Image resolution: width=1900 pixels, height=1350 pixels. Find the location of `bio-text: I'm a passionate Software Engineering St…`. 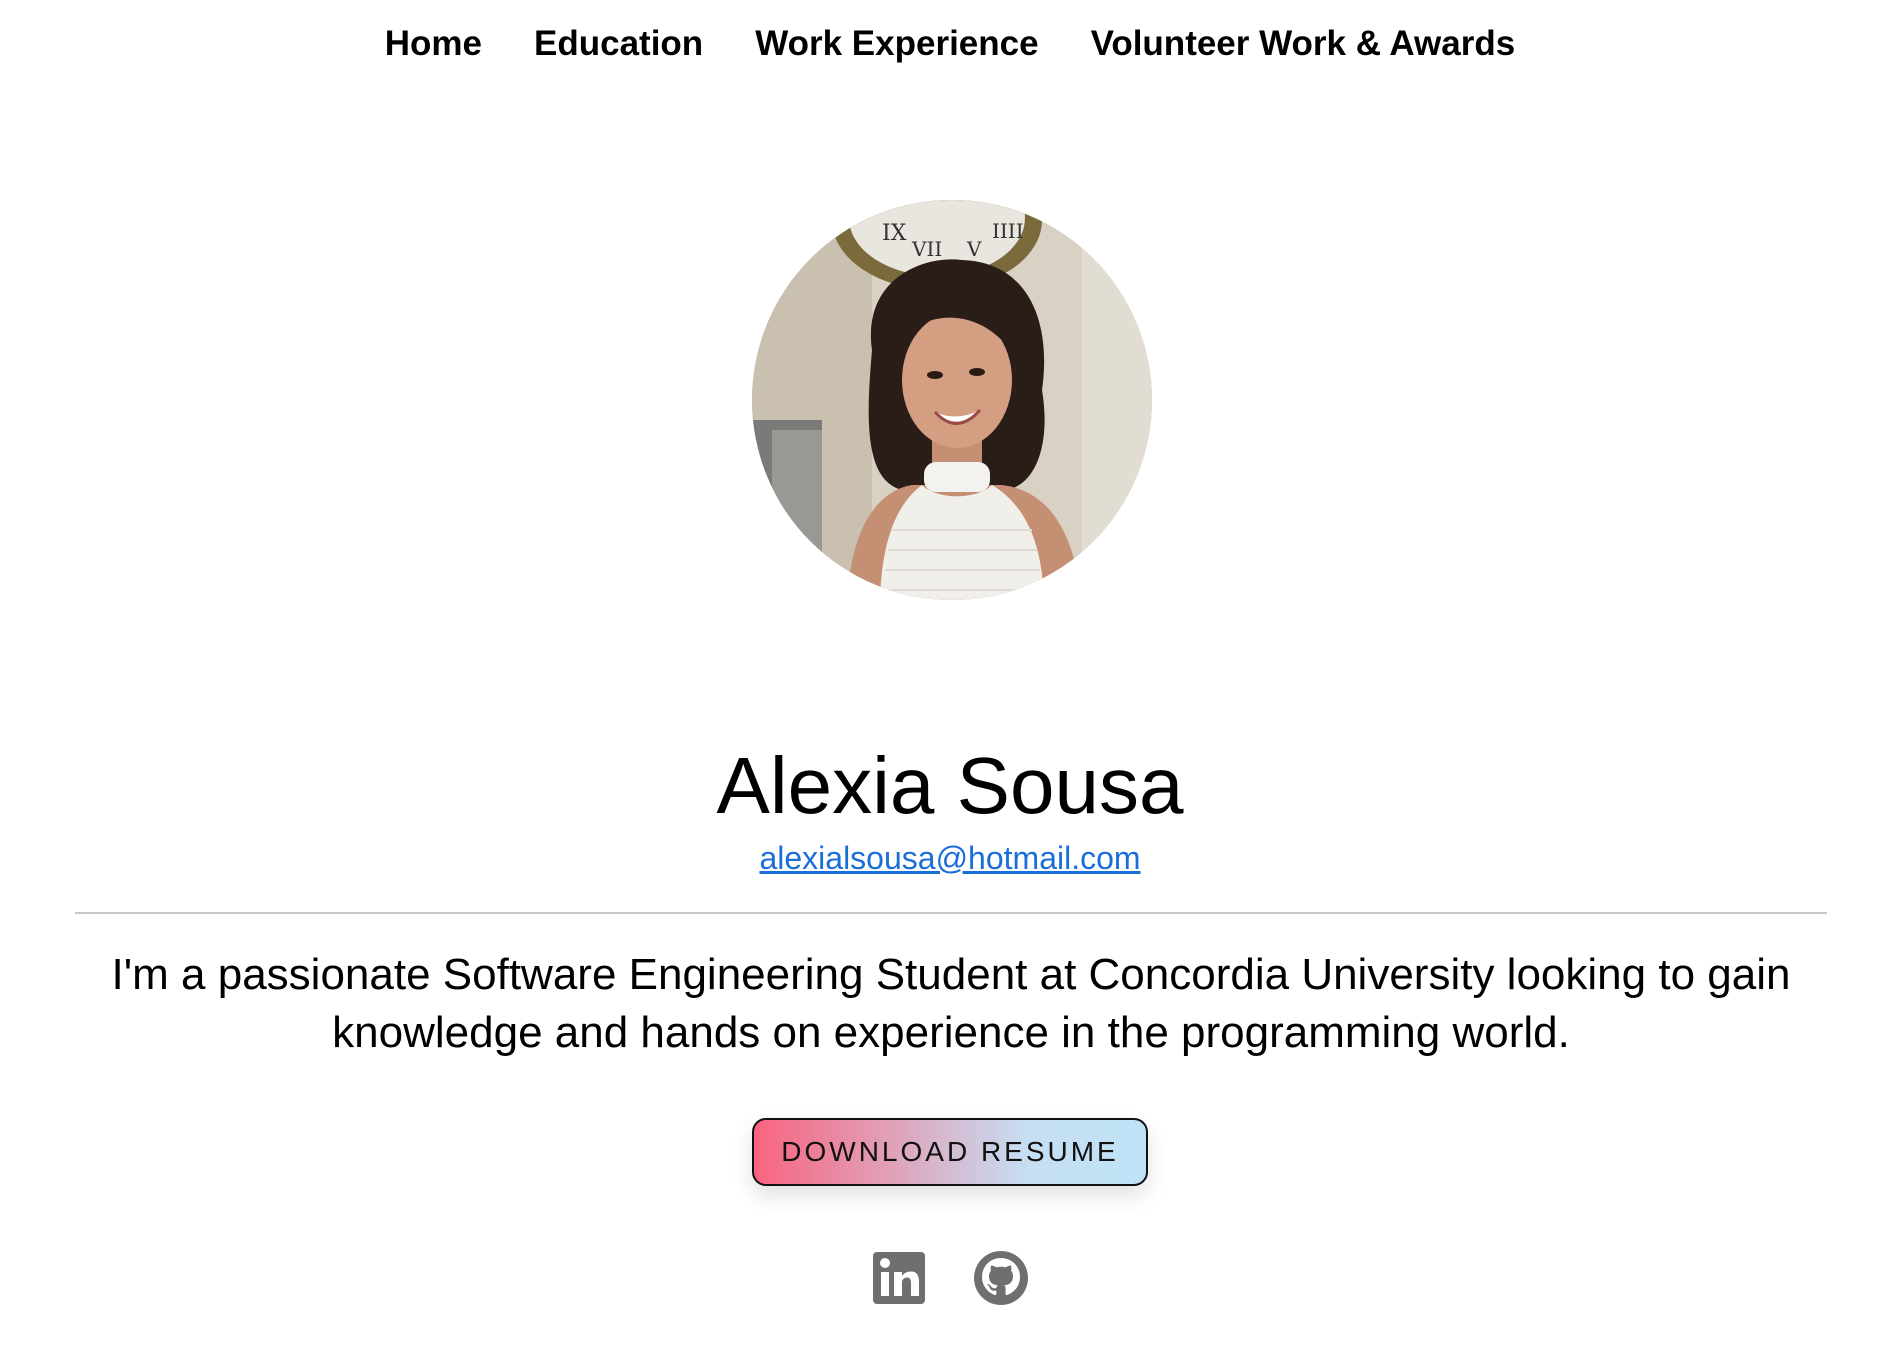

bio-text: I'm a passionate Software Engineering St… is located at coordinates (951, 1003).